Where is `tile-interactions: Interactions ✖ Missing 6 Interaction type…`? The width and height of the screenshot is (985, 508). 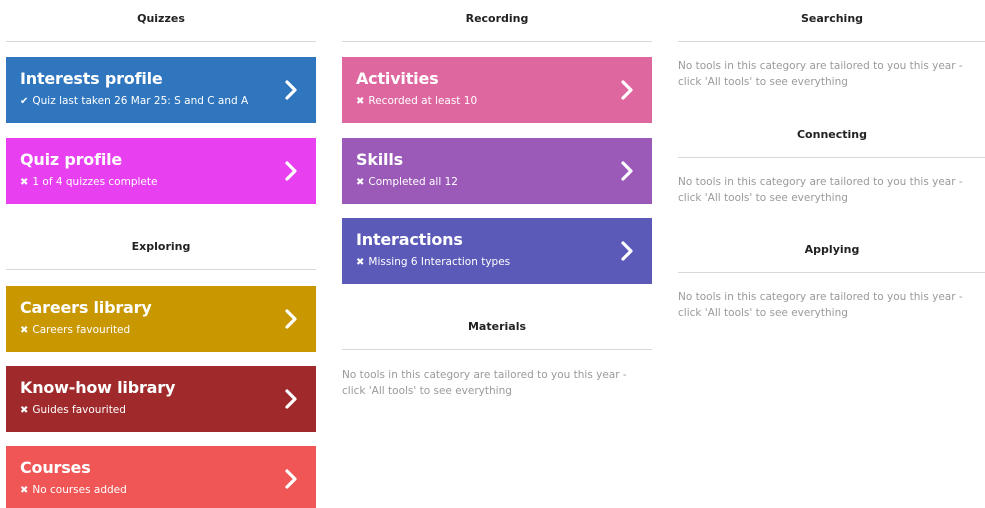
tile-interactions: Interactions ✖ Missing 6 Interaction type… is located at coordinates (497, 251).